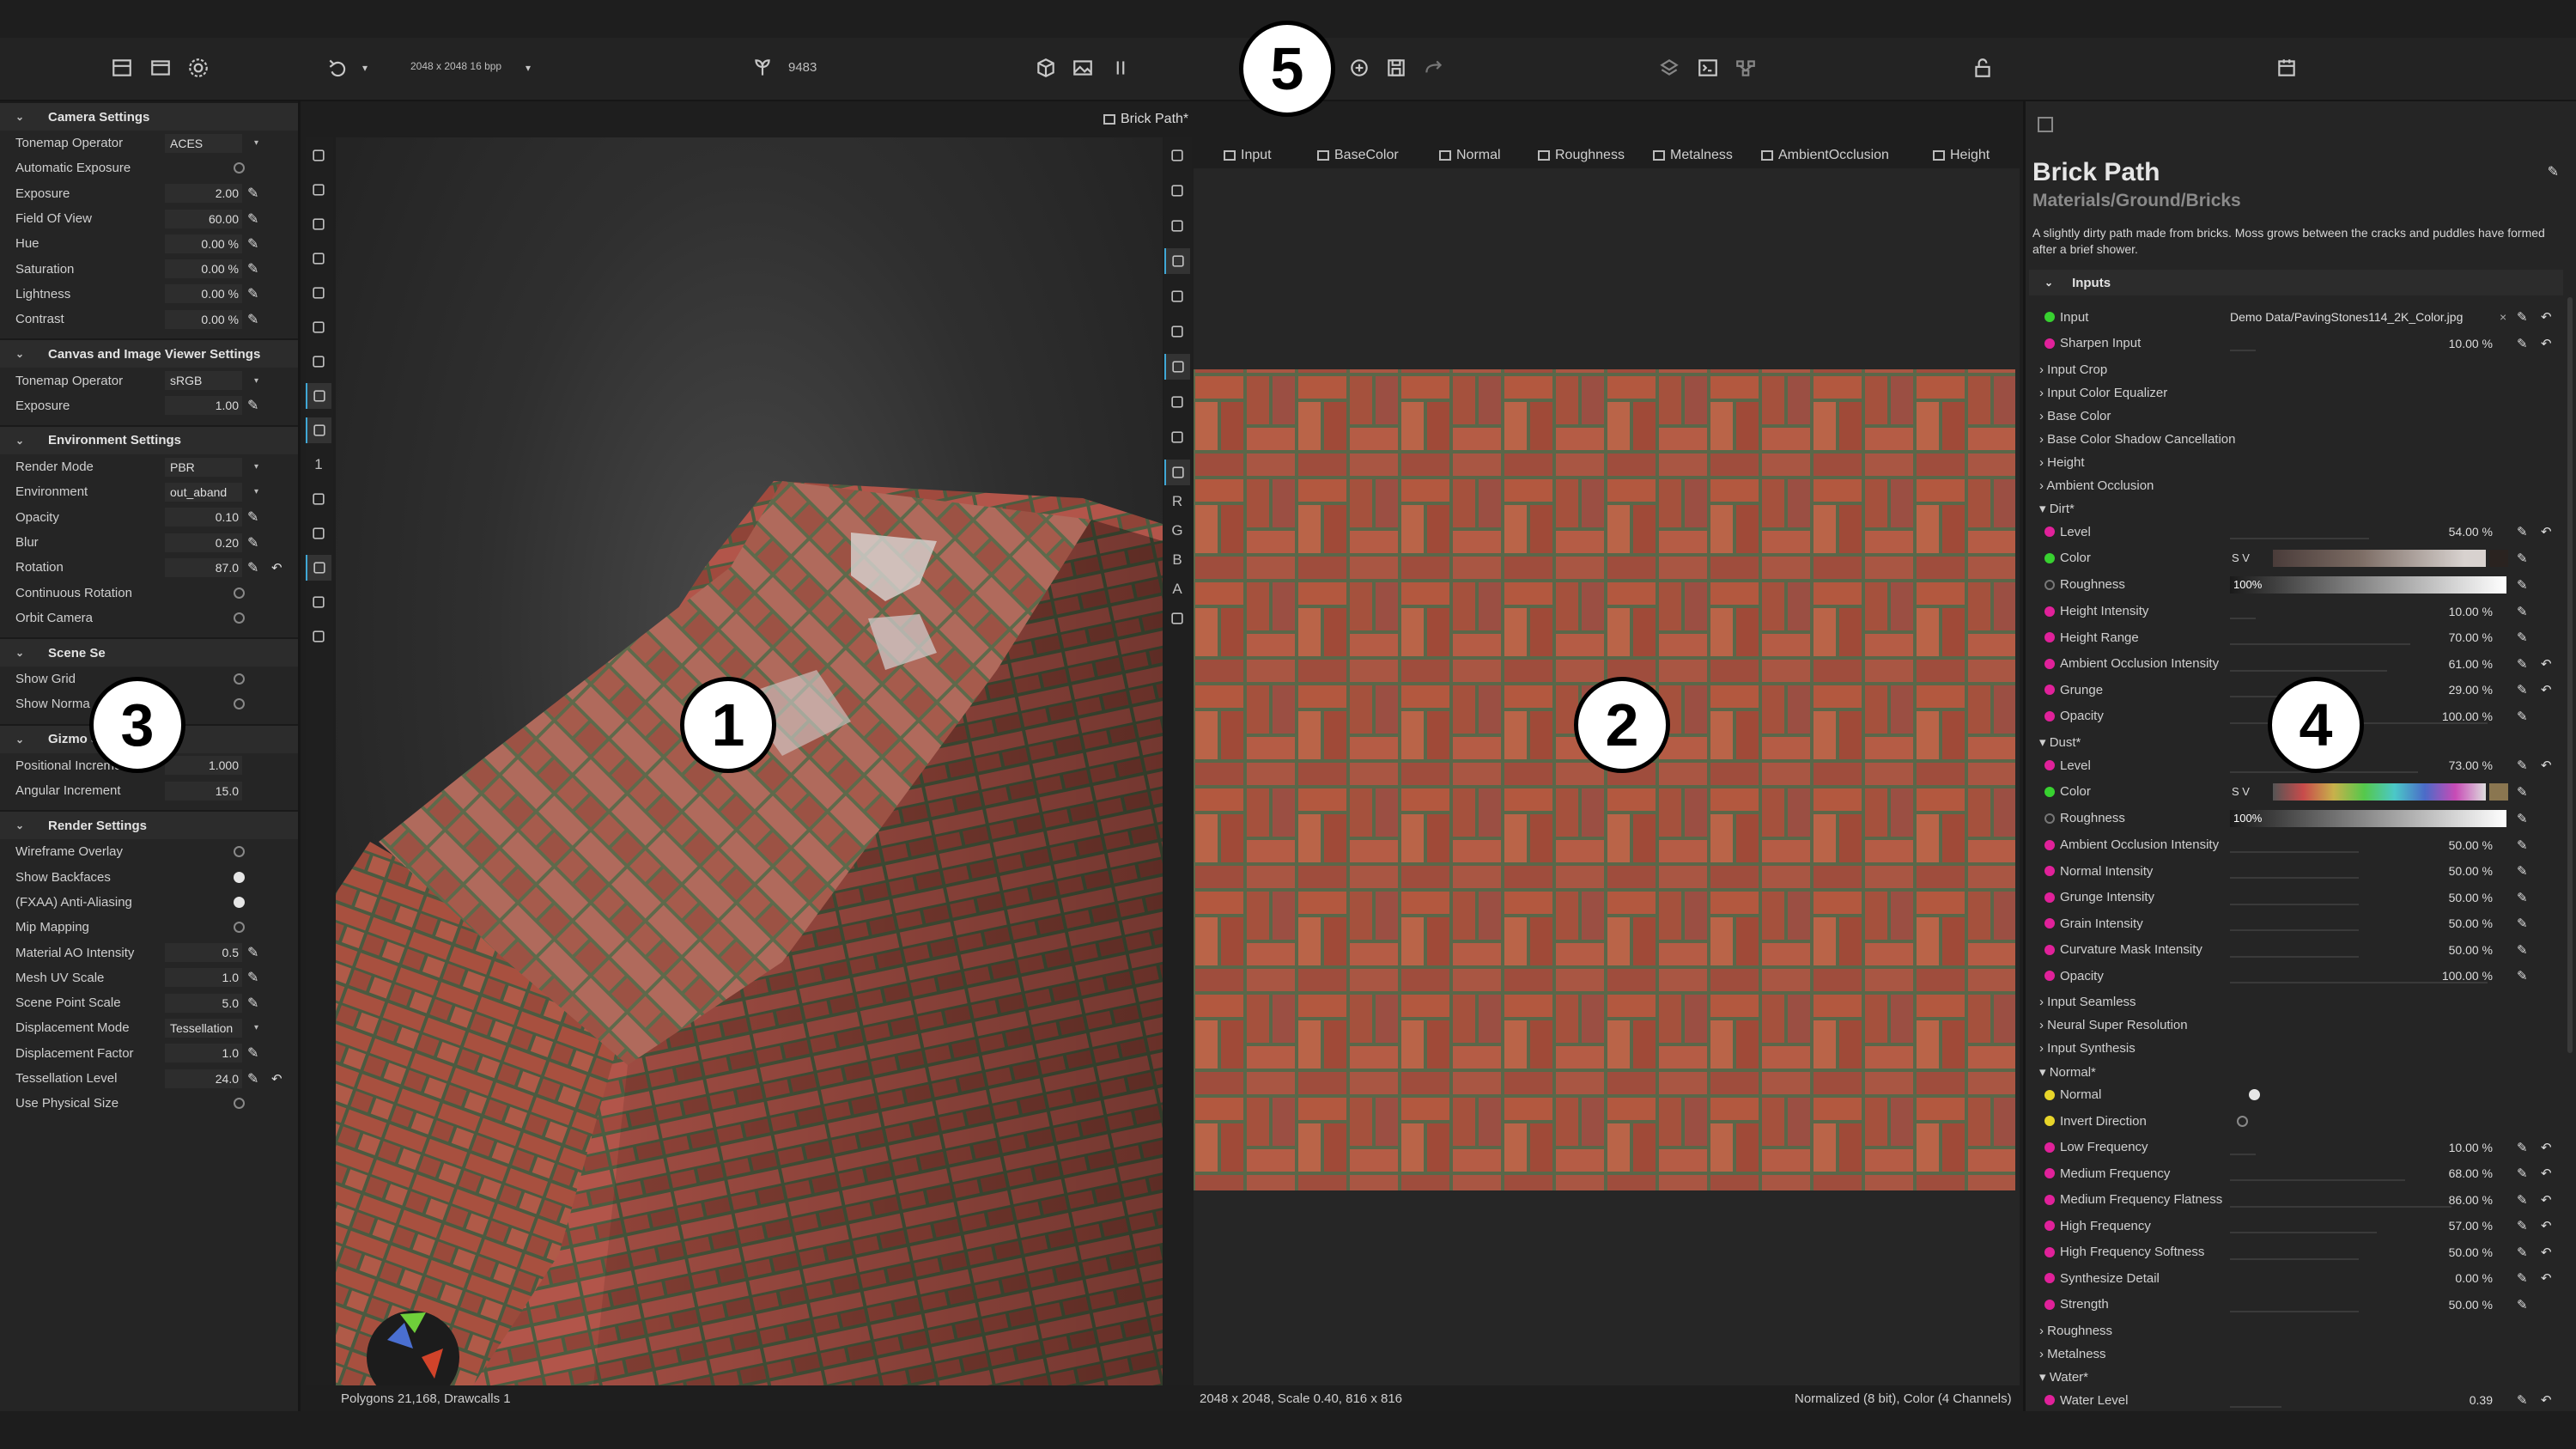 This screenshot has height=1449, width=2576. Describe the element at coordinates (1825, 155) in the screenshot. I see `channel-tab: AmbientOcclusion` at that location.